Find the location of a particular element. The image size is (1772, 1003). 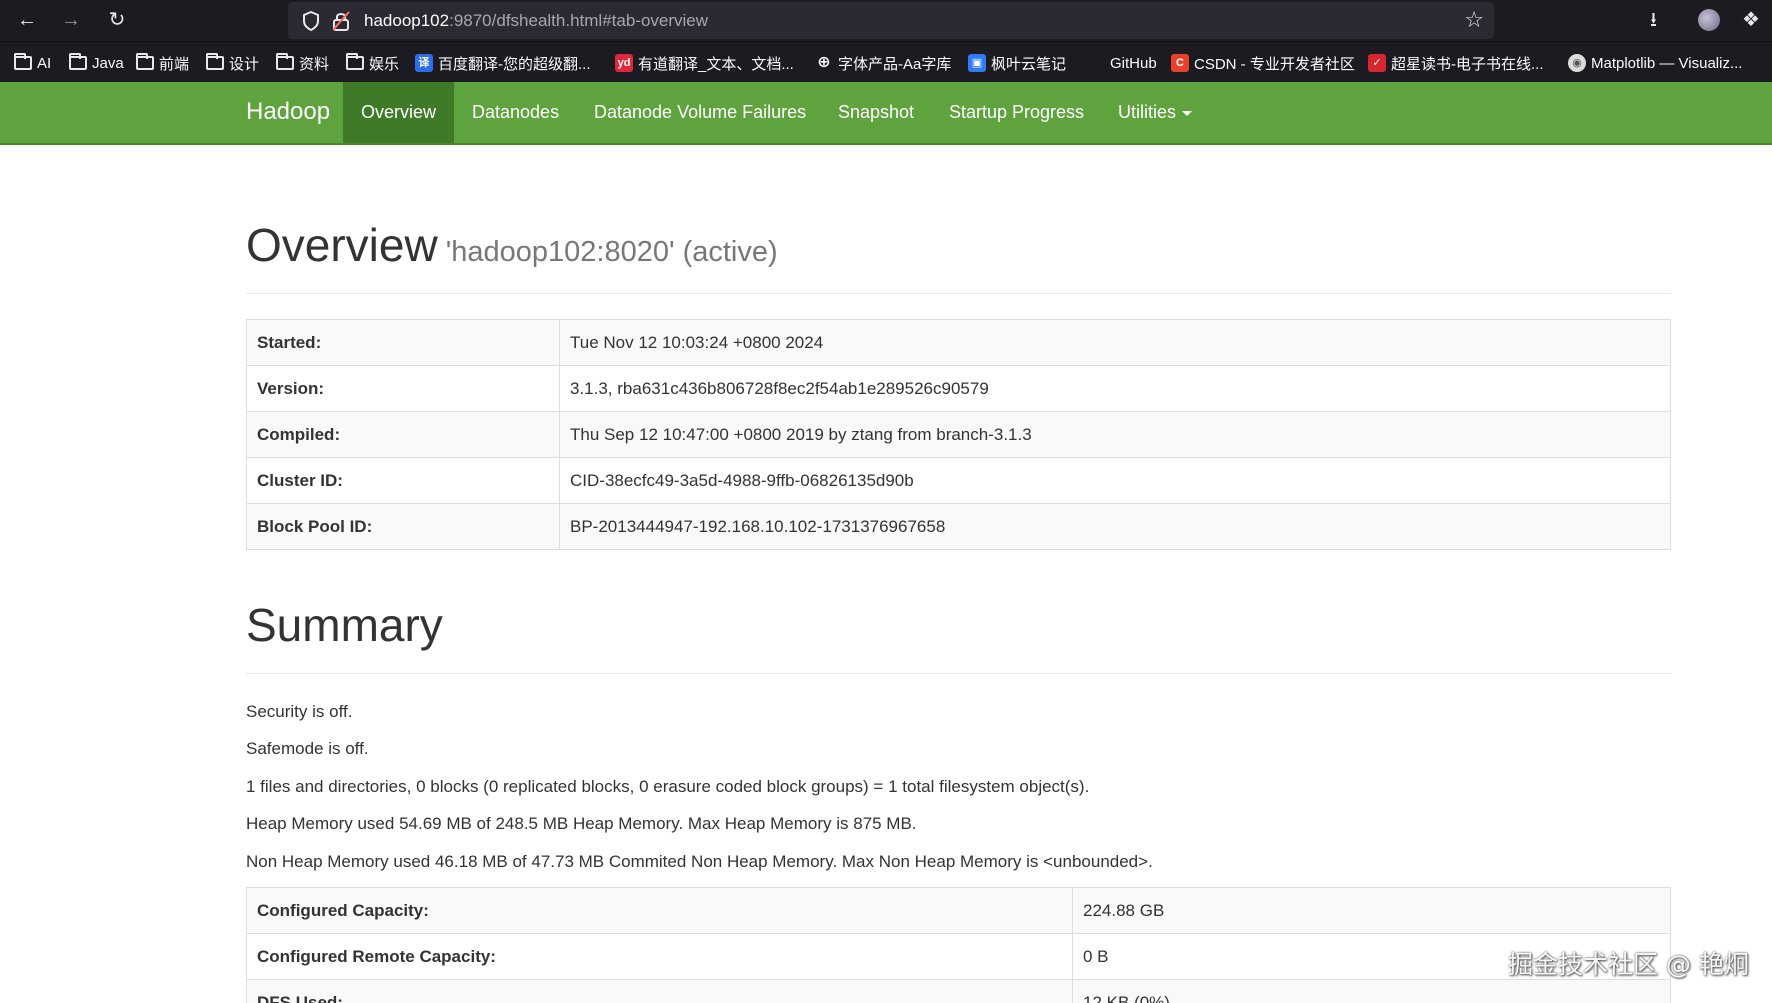

row-value: CID-38ecfc49-3a5d-4988-9ffb-06826135d90b is located at coordinates (1115, 480).